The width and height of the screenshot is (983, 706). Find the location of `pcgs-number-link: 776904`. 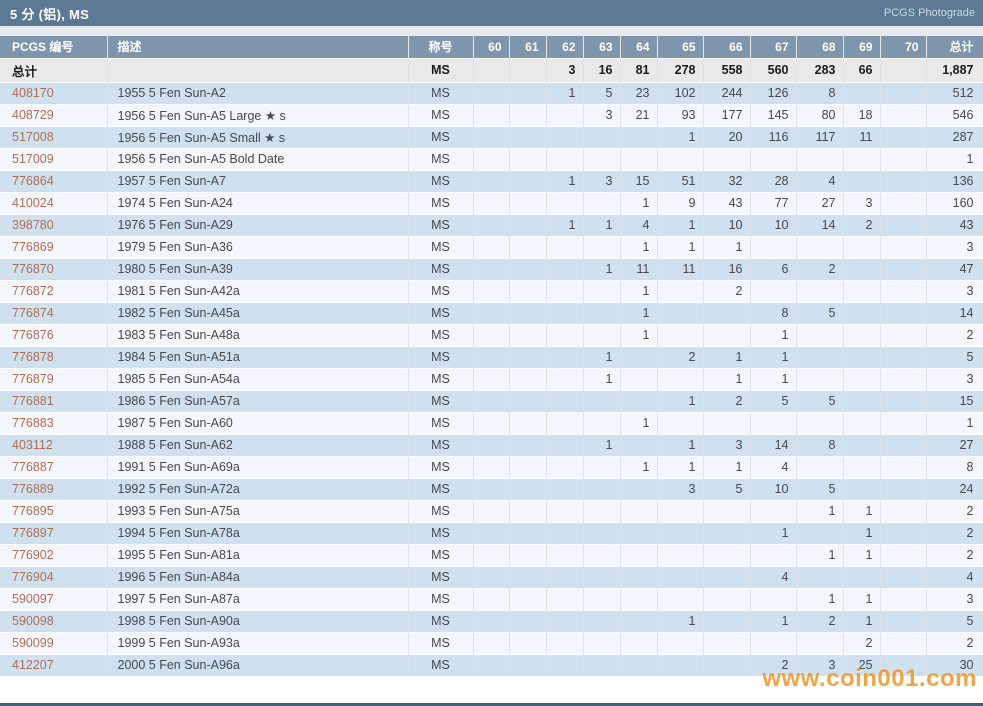

pcgs-number-link: 776904 is located at coordinates (54, 576).